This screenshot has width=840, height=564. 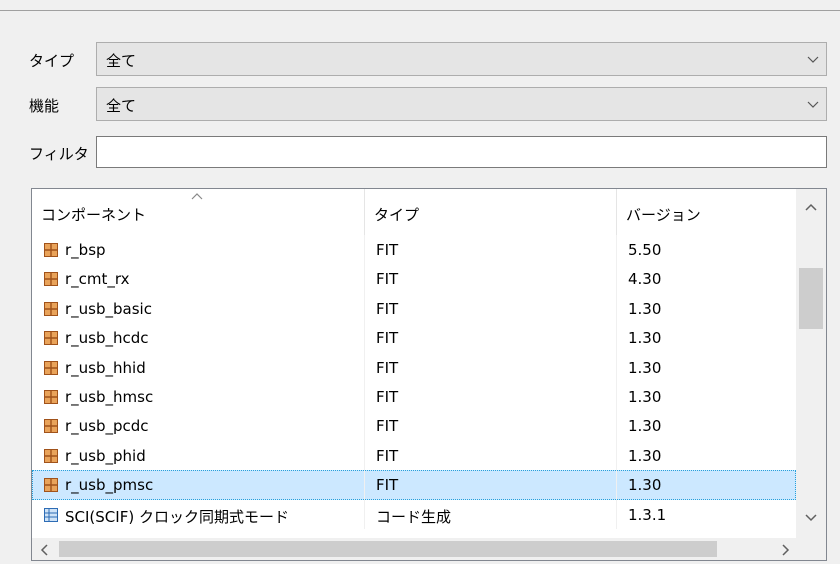 What do you see at coordinates (414, 396) in the screenshot?
I see `table-row: r_usb_hmsc FIT 1.30` at bounding box center [414, 396].